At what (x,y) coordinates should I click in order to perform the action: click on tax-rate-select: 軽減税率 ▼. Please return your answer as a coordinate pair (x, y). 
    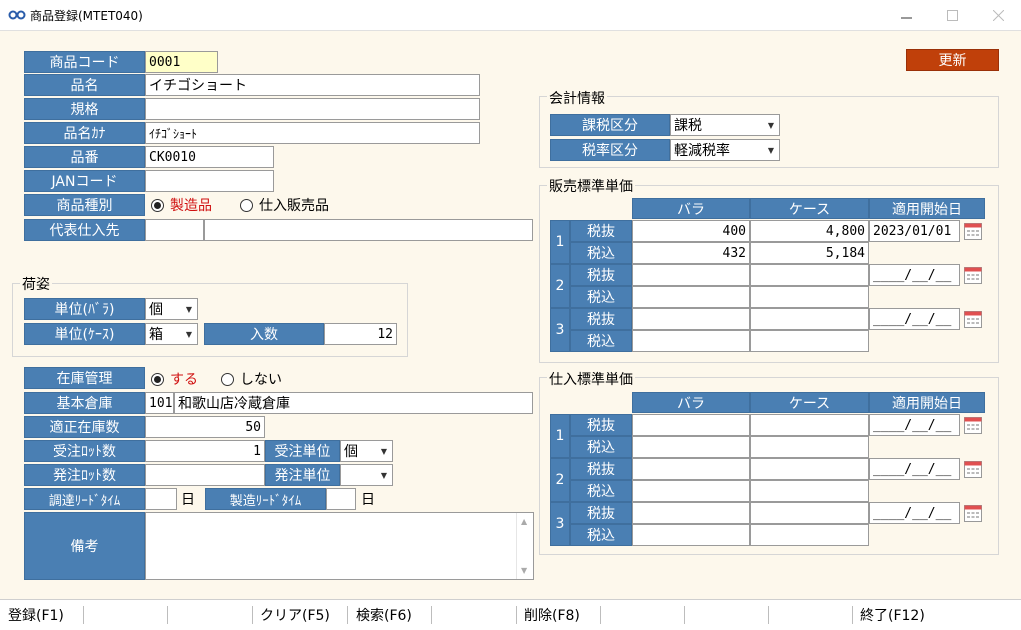
    Looking at the image, I should click on (725, 150).